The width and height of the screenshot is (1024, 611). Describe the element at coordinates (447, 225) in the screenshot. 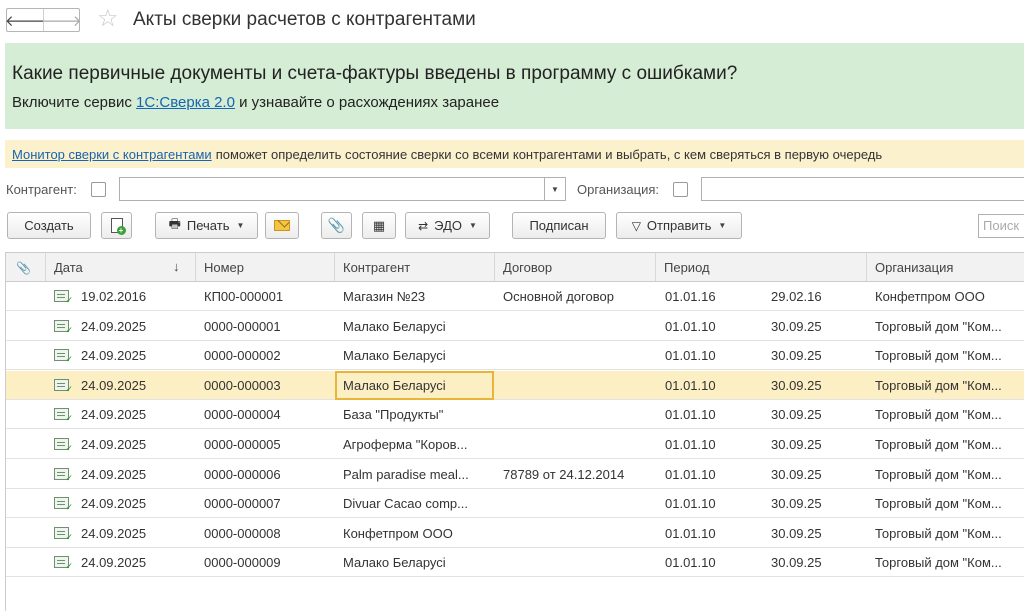

I see `edo-button: ⇄ ЭДО ▼` at that location.